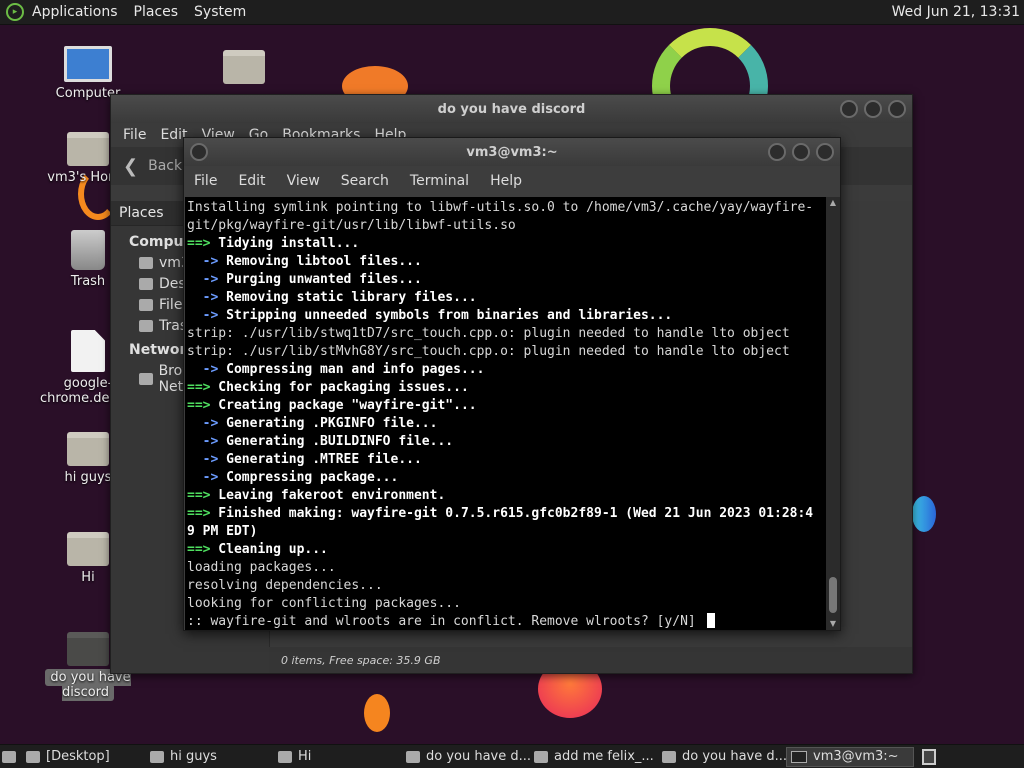 The width and height of the screenshot is (1024, 768). What do you see at coordinates (146, 326) in the screenshot?
I see `trash-icon` at bounding box center [146, 326].